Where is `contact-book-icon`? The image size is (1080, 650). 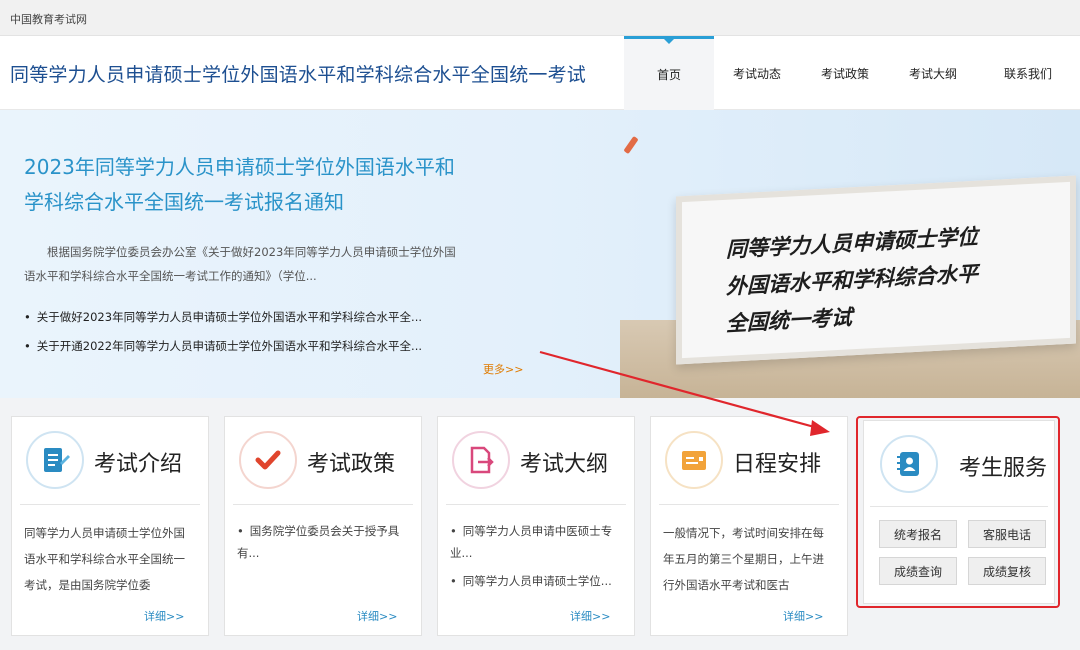 contact-book-icon is located at coordinates (909, 464).